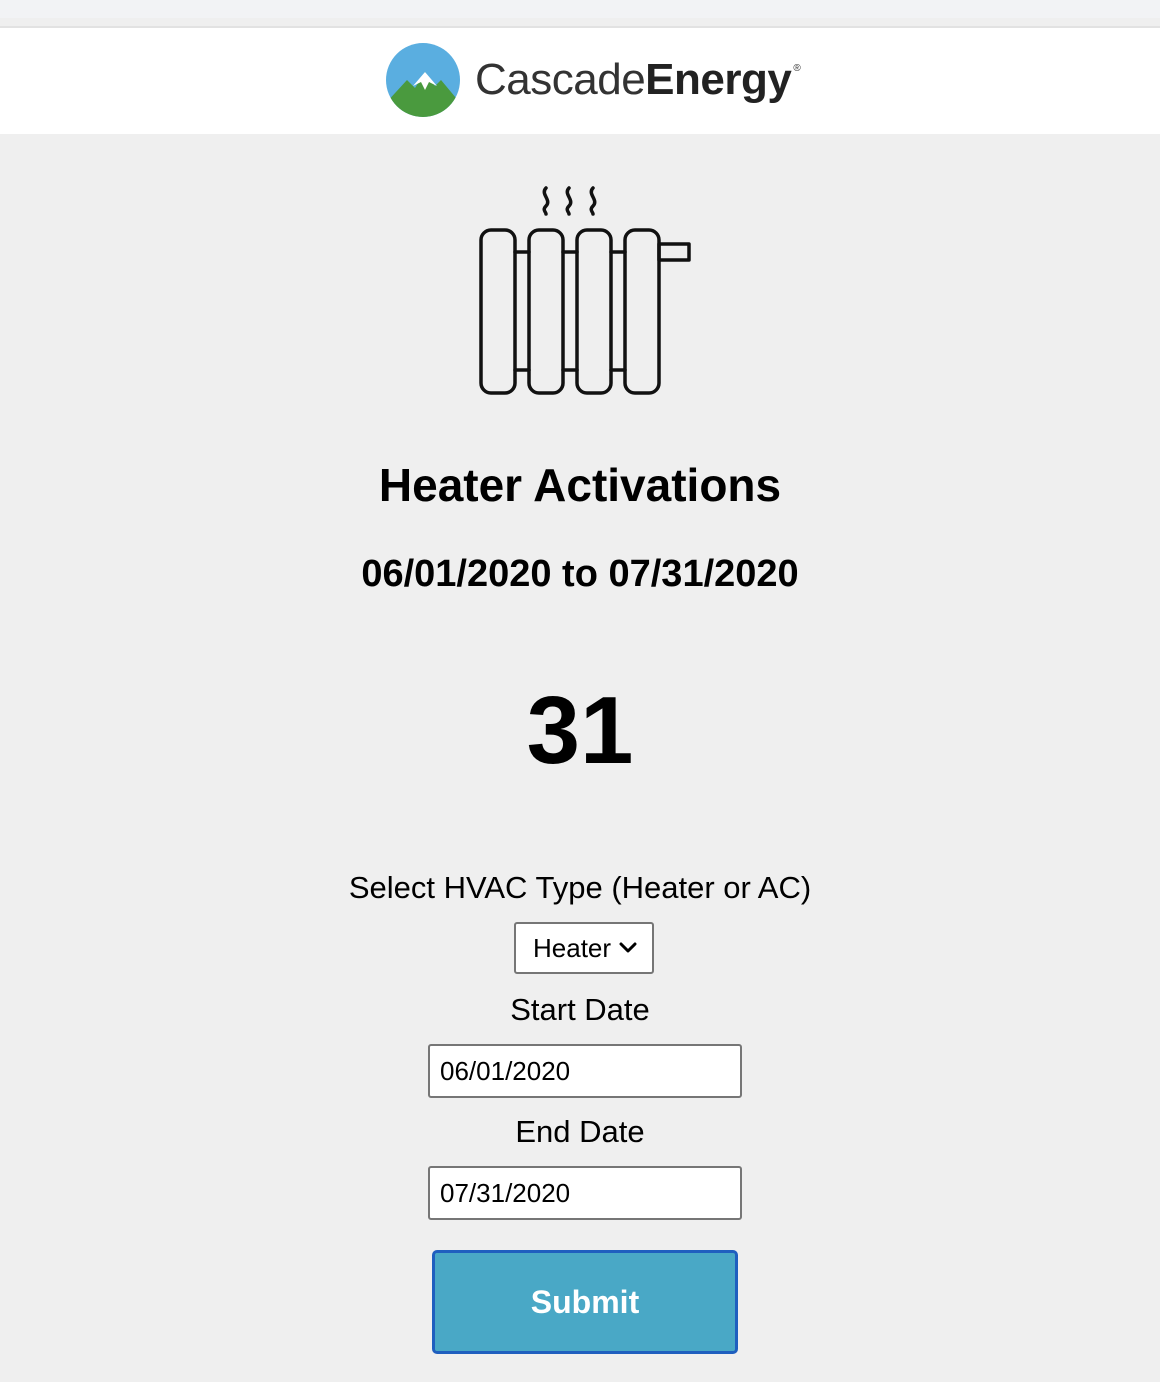  Describe the element at coordinates (580, 574) in the screenshot. I see `date-range-text: 06/01/2020 to 07/31/2020` at that location.